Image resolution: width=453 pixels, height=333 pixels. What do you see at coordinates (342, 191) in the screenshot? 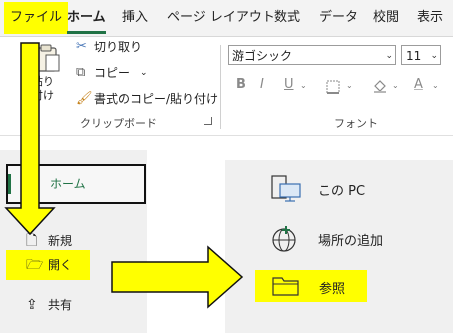
I see `this-pc-label: この PC` at bounding box center [342, 191].